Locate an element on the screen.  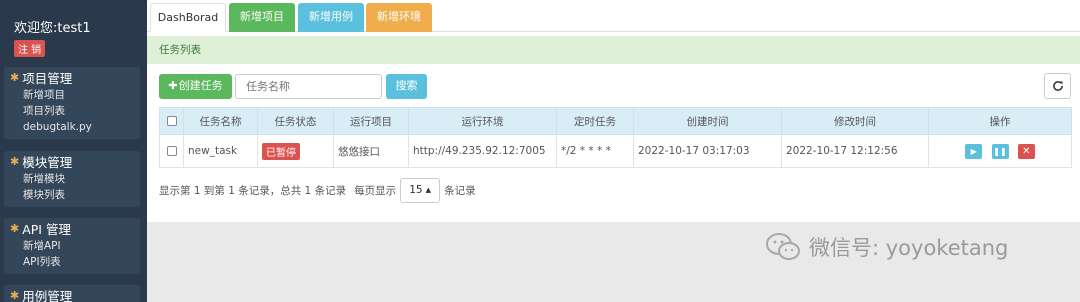
cell-created: 2022-10-17 03:17:03 is located at coordinates (707, 151).